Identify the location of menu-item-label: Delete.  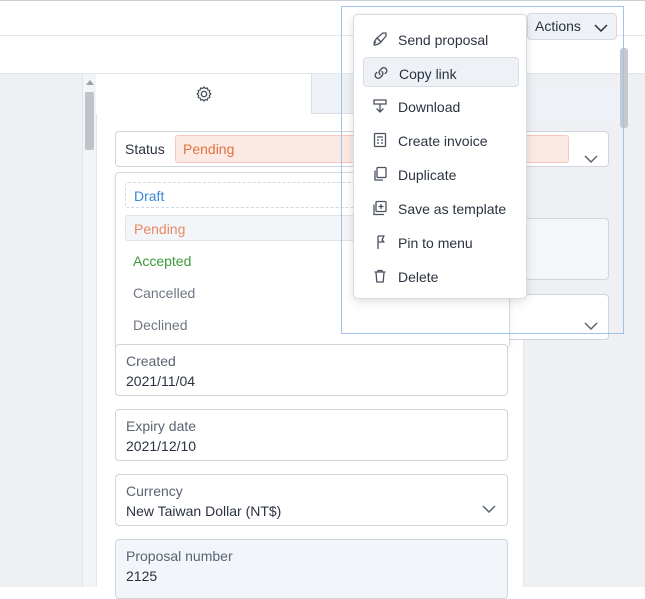
(418, 277).